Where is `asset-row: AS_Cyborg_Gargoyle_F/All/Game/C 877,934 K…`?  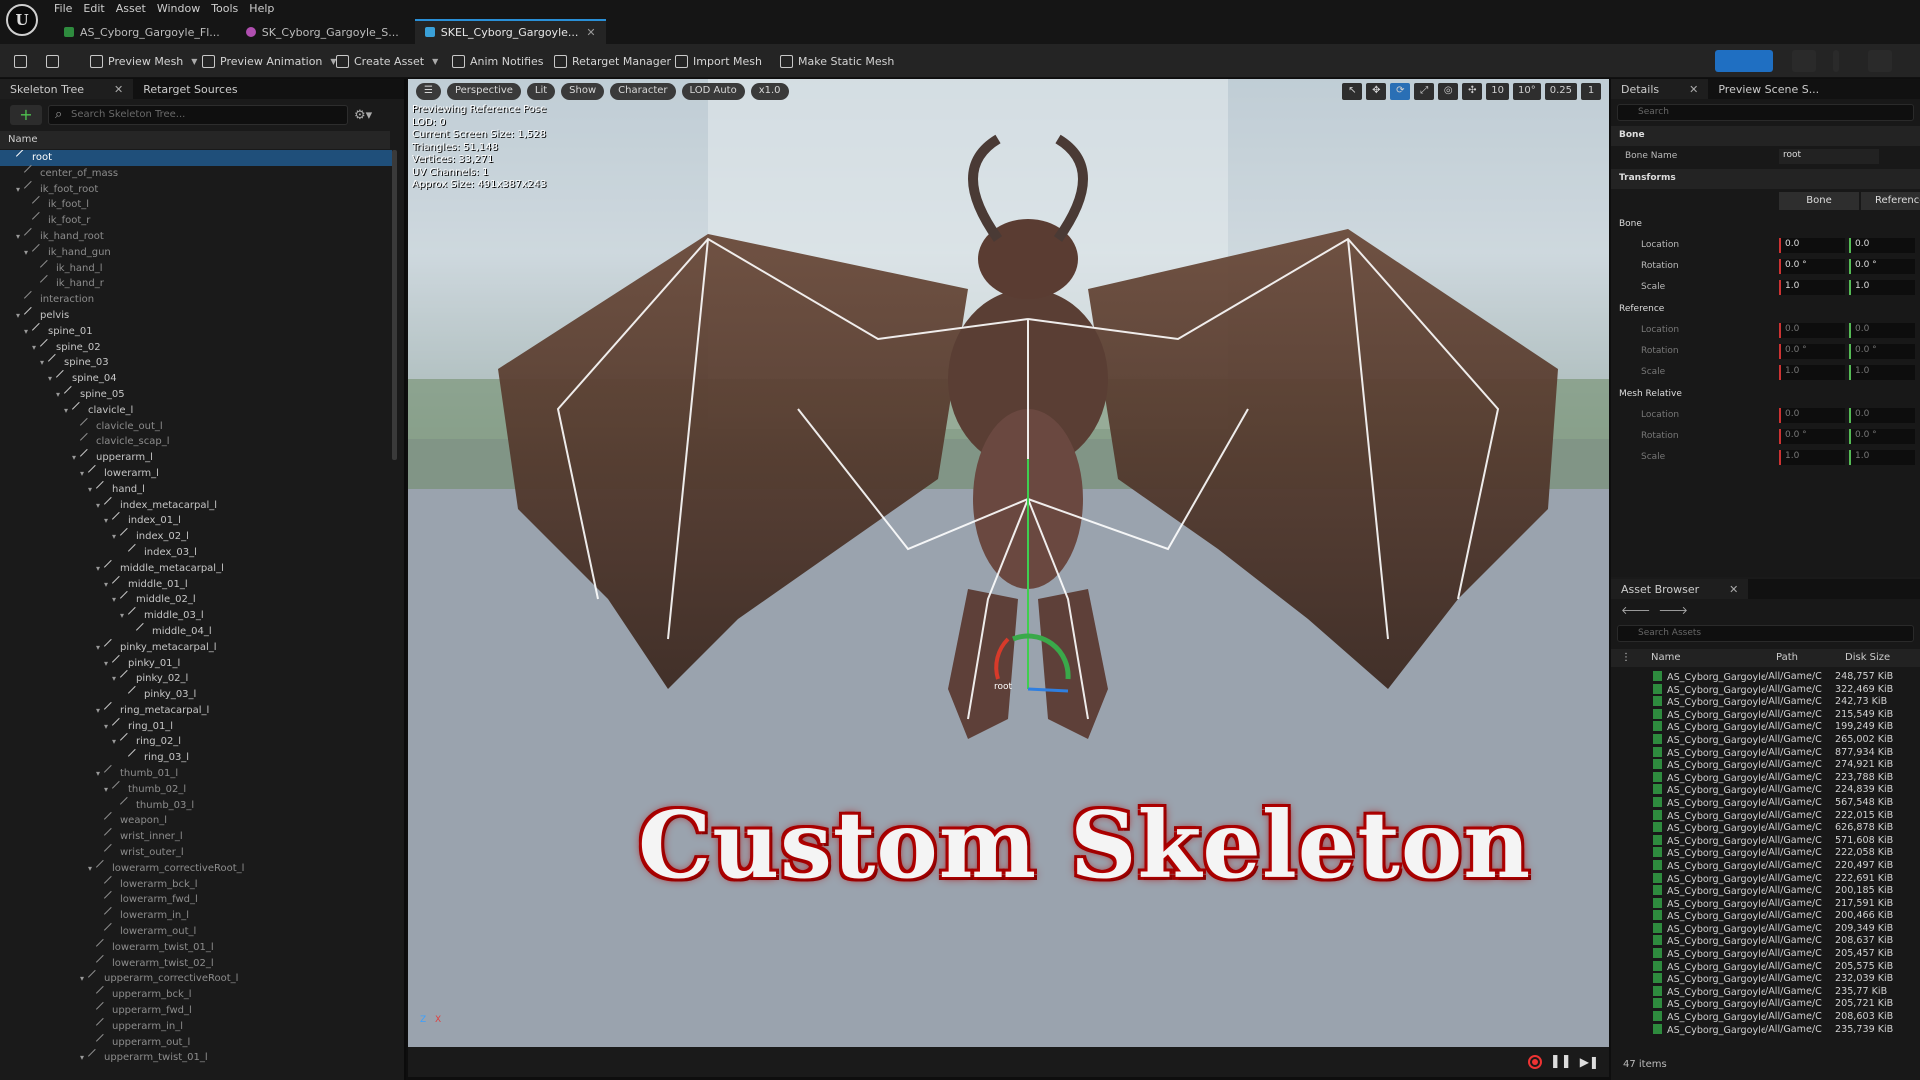
asset-row: AS_Cyborg_Gargoyle_F/All/Game/C 877,934 K… is located at coordinates (1786, 753).